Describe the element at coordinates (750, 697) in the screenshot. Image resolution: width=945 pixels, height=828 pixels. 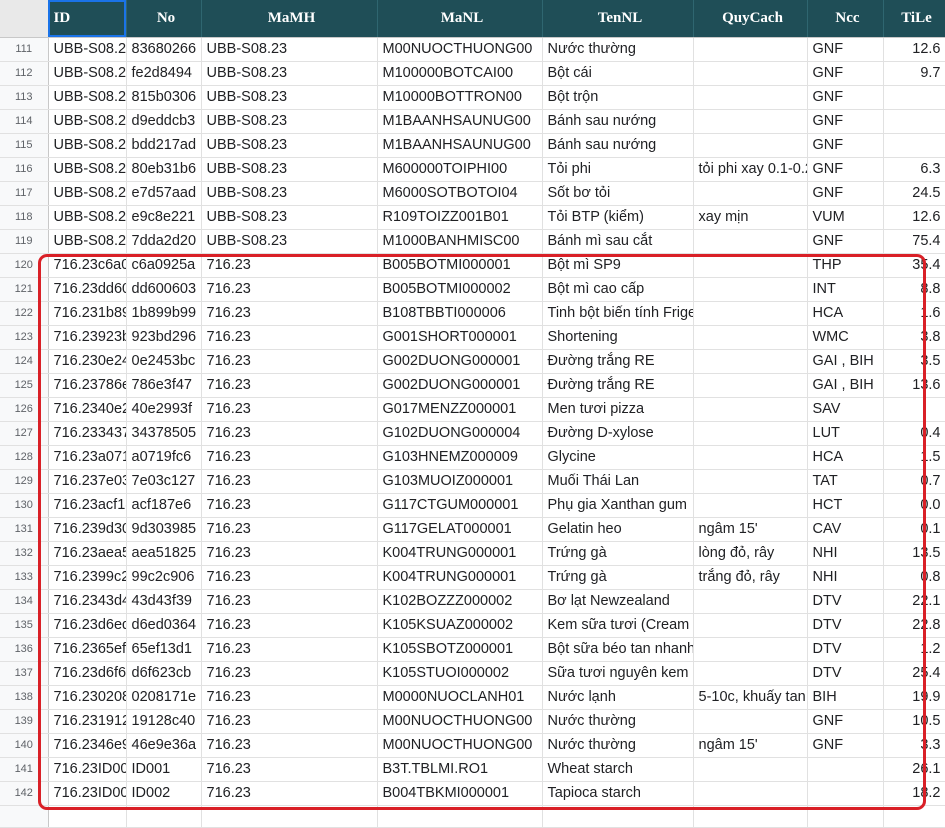
I see `cell-quycach: 5-10c, khuấy tan` at that location.